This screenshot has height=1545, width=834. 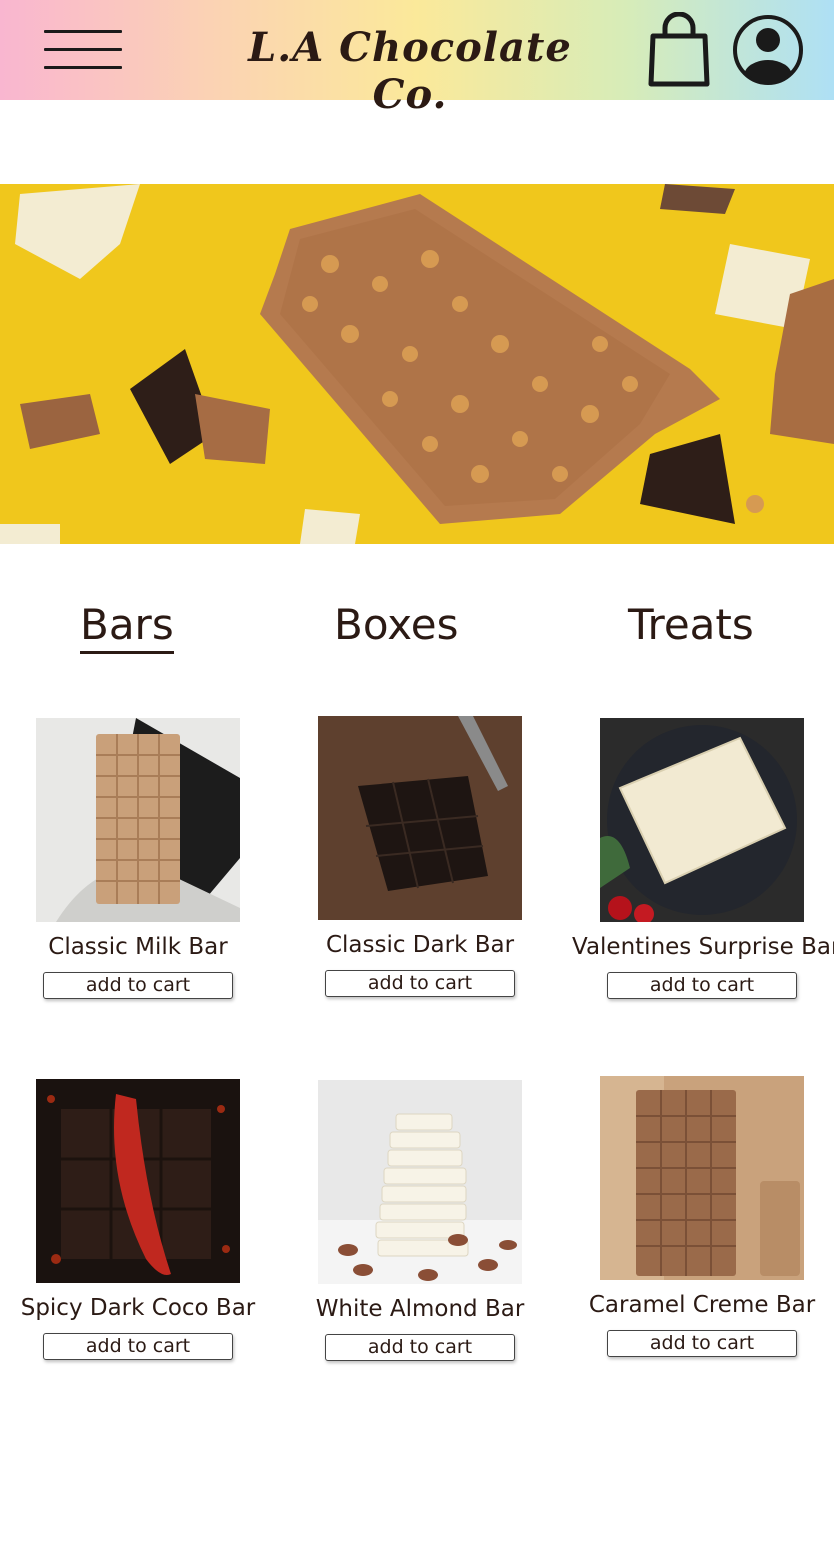 I want to click on product-card: Spicy Dark Coco Bar add to cart, so click(x=138, y=1219).